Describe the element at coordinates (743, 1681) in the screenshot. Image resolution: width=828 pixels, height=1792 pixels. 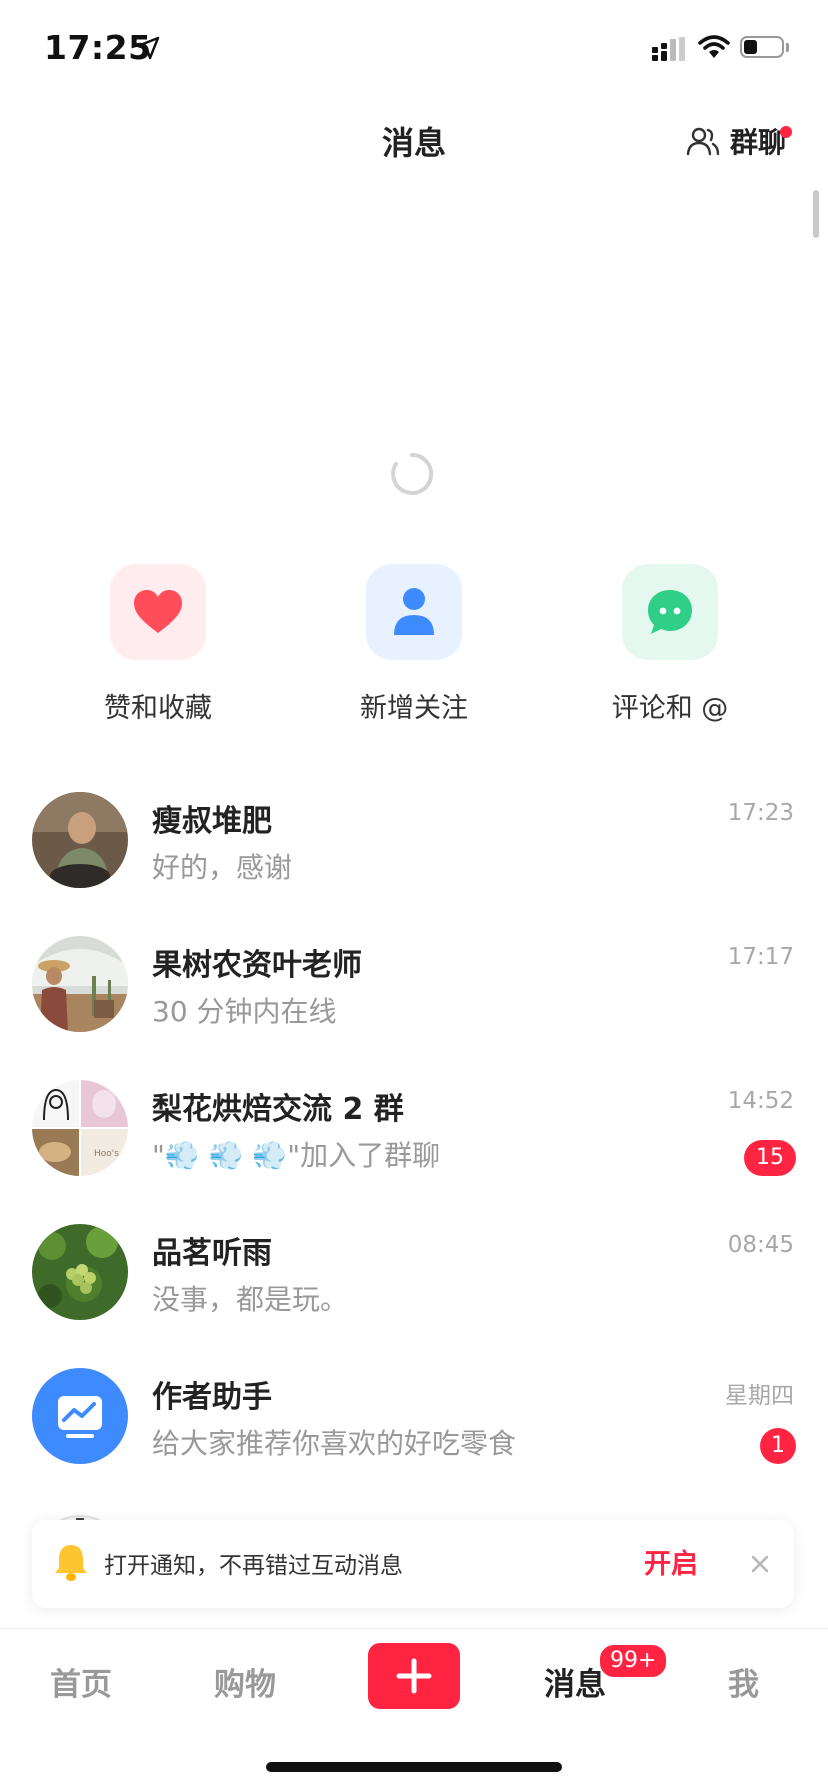
I see `tab-me: 我` at that location.